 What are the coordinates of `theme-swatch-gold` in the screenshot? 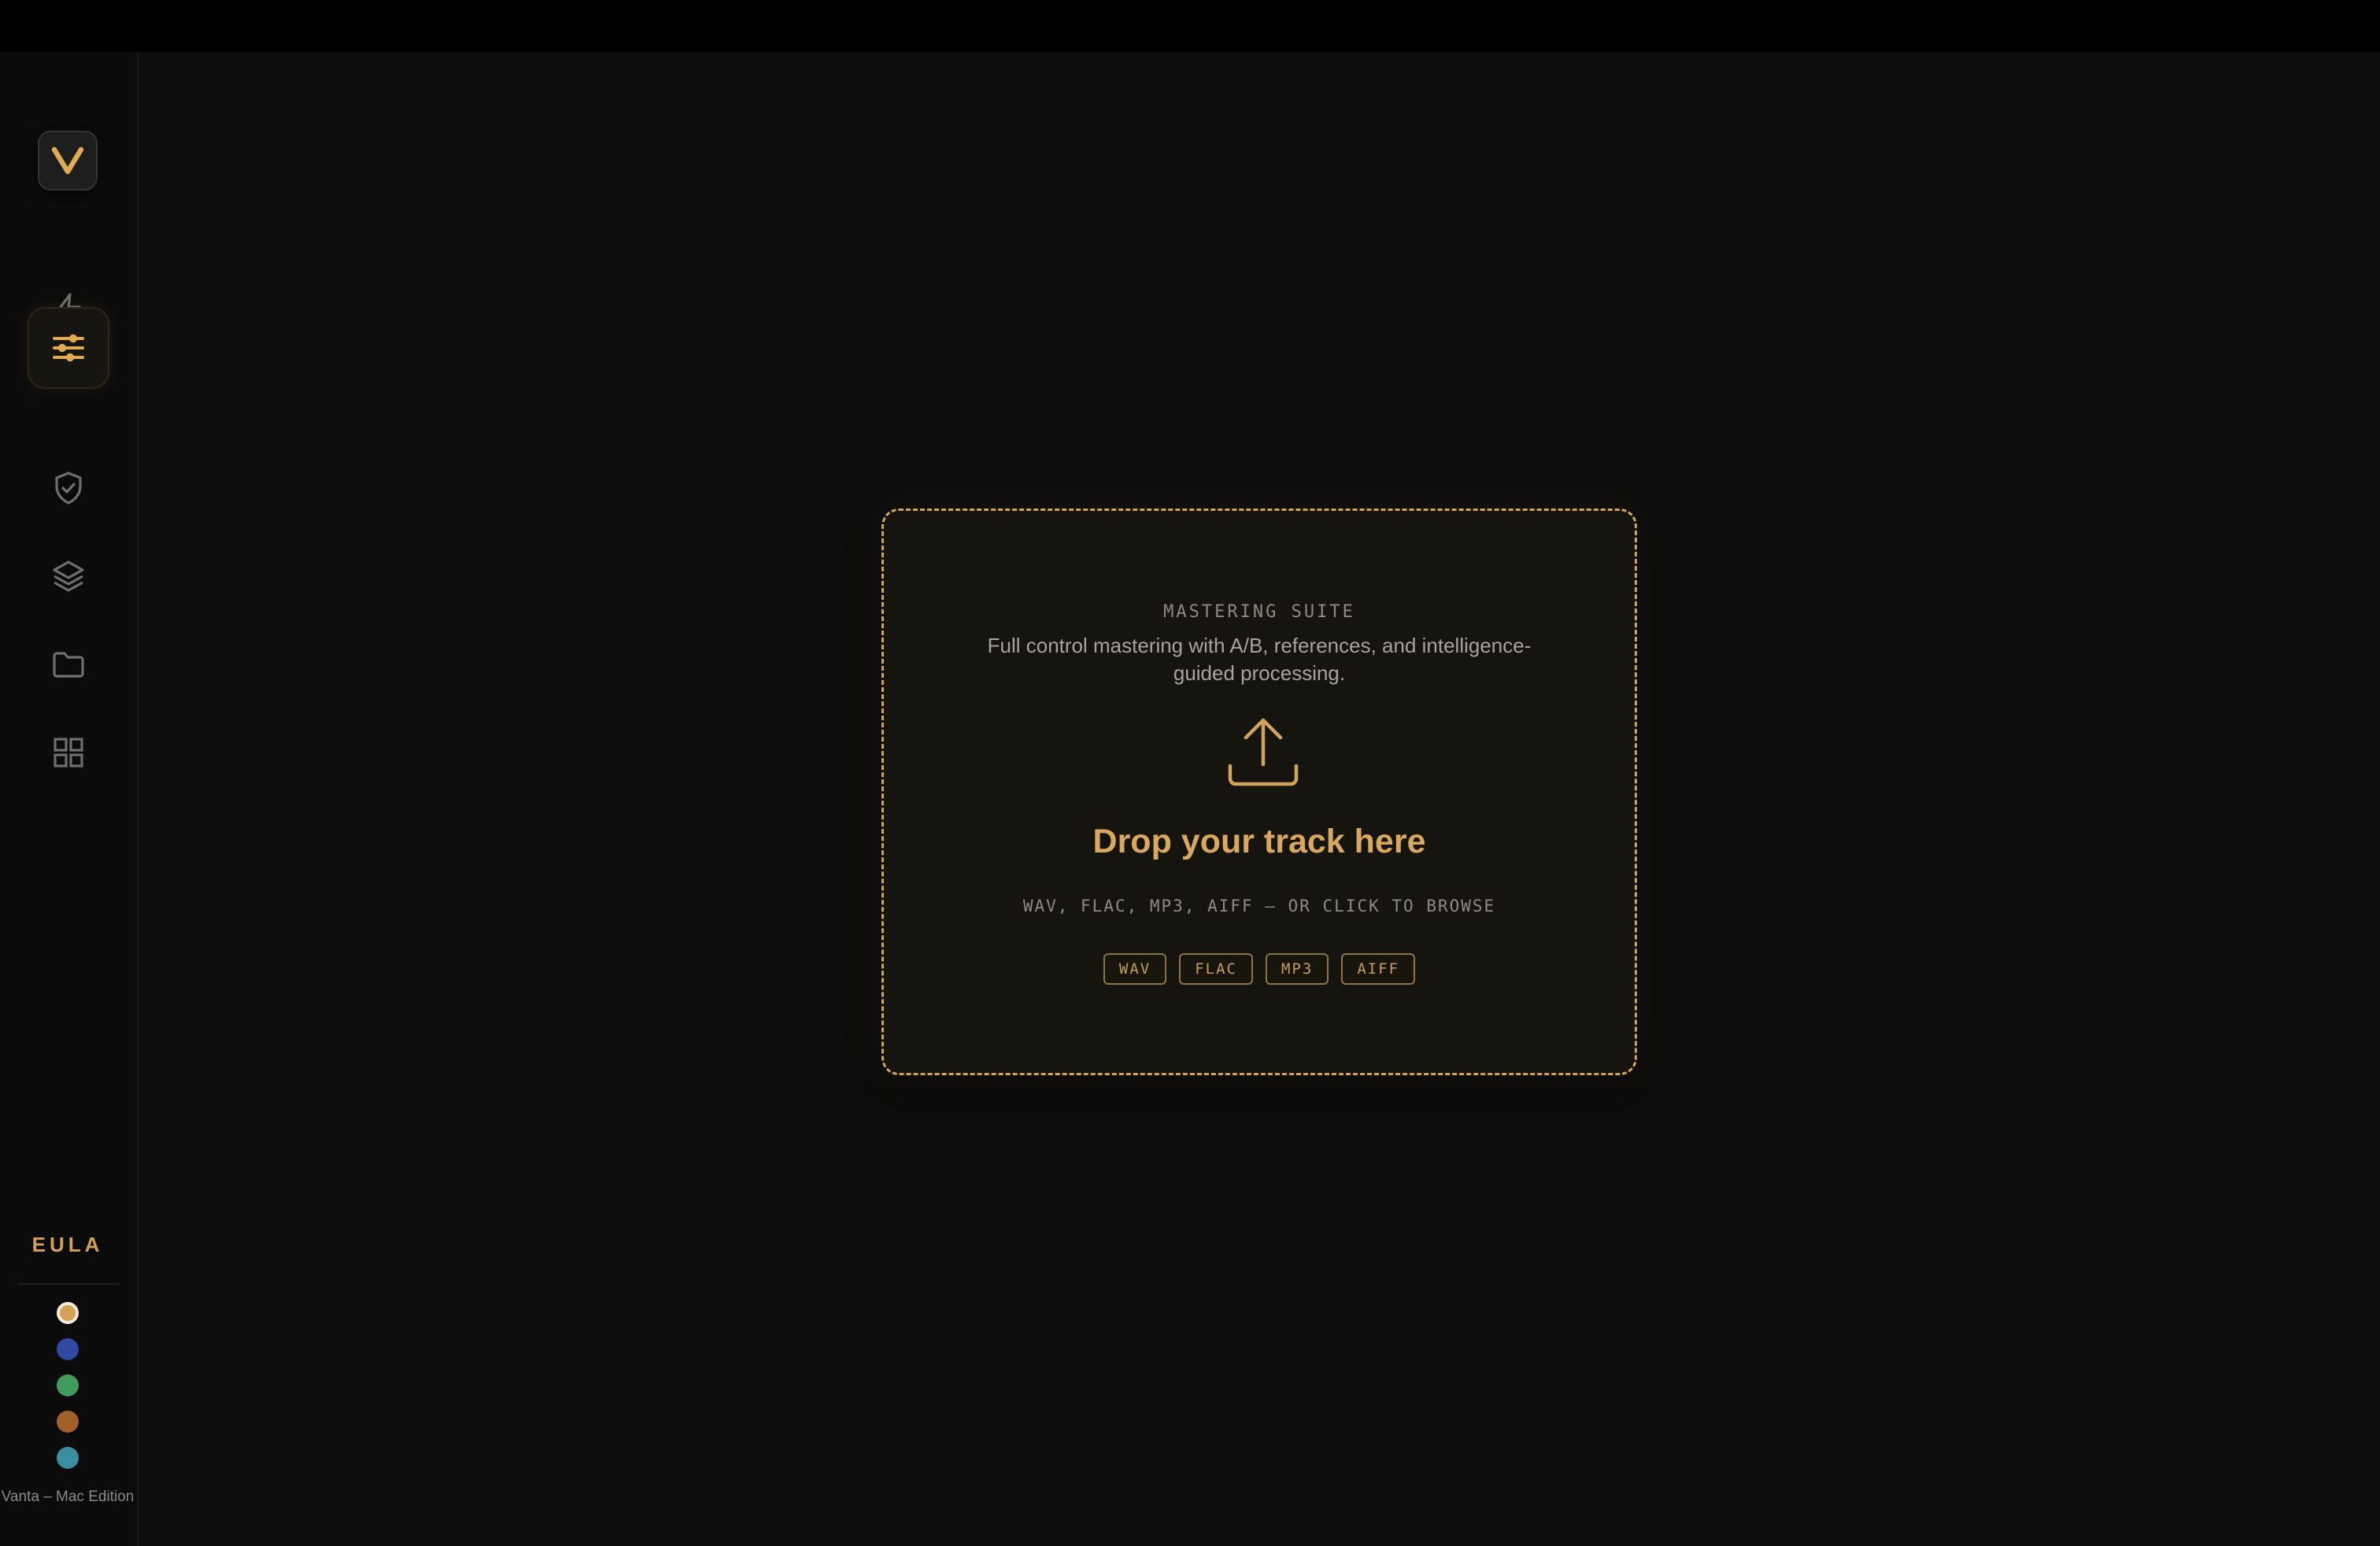 It's located at (68, 1313).